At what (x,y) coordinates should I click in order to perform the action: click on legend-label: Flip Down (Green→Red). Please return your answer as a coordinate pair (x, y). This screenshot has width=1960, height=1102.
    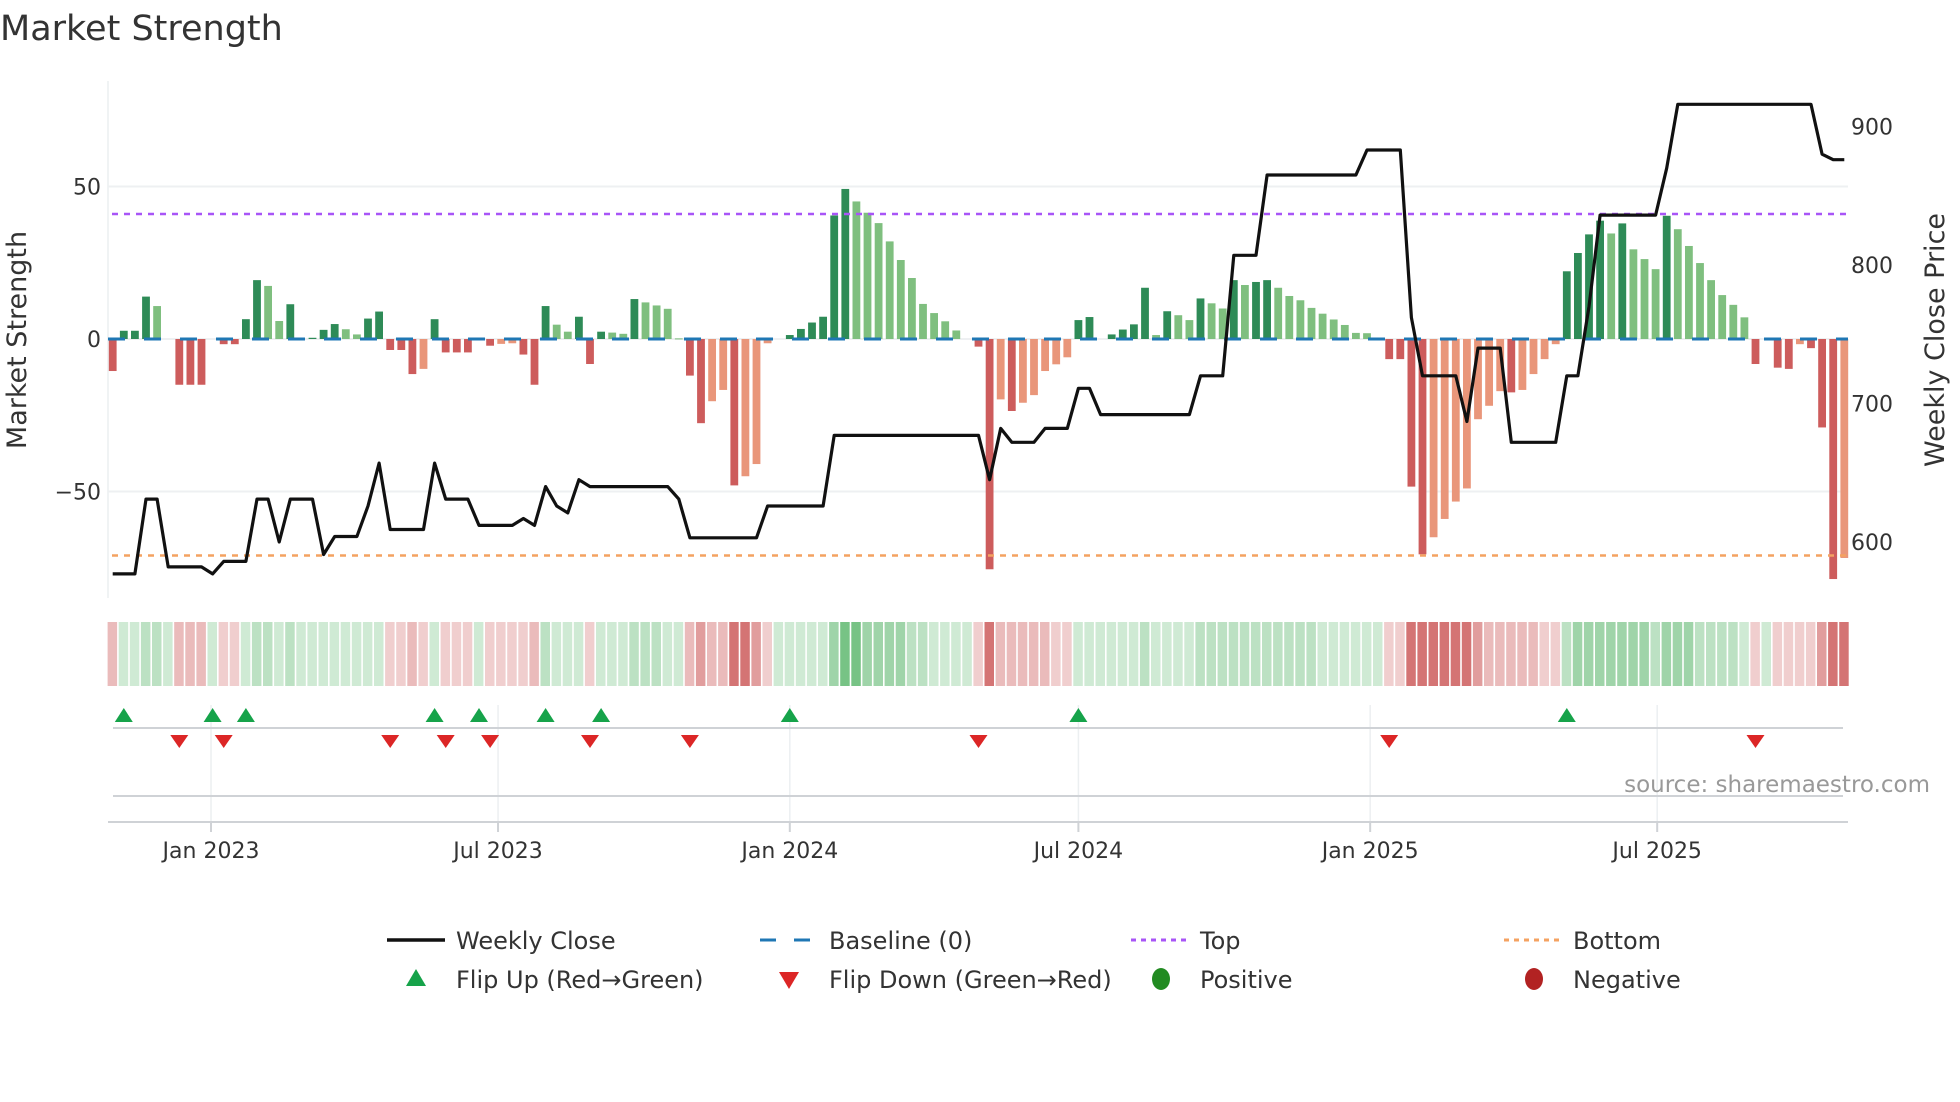
    Looking at the image, I should click on (970, 980).